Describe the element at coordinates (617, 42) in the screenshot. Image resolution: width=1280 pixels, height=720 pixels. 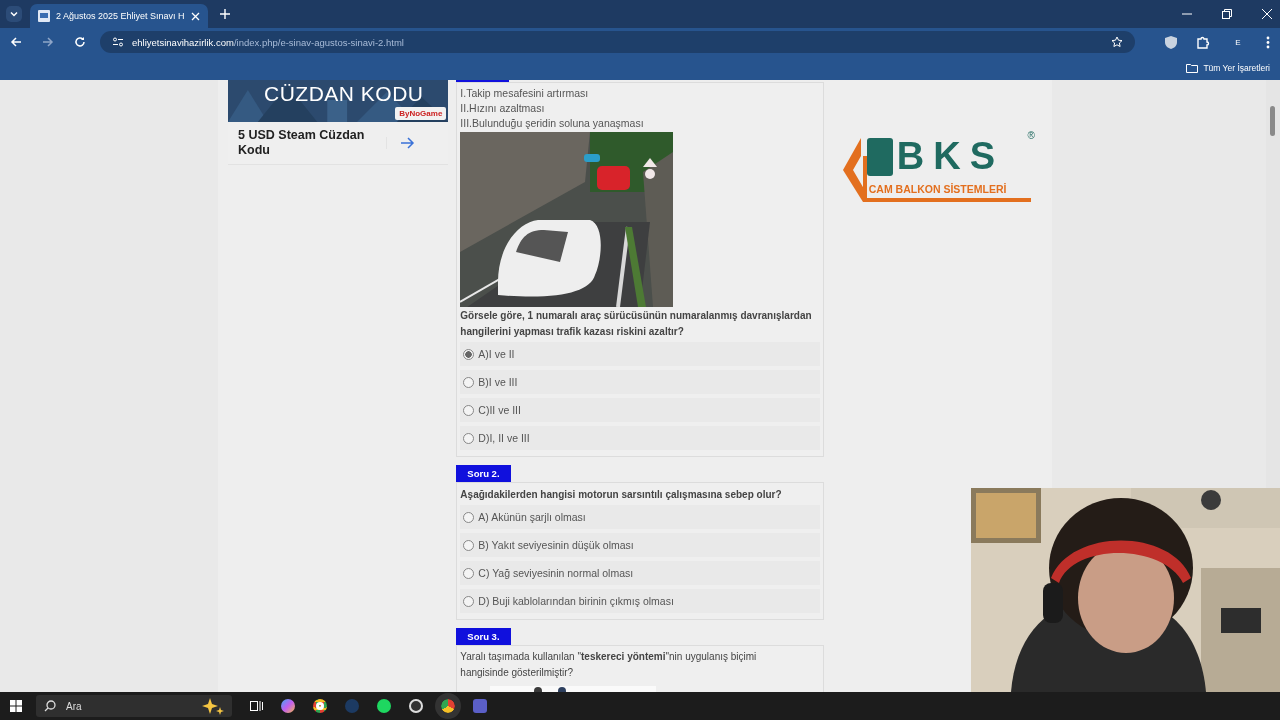
I see `address-bar: ehliyetsinavihazirlik.com/index.php/e-sinav-agustos-sinavi-2.html` at that location.